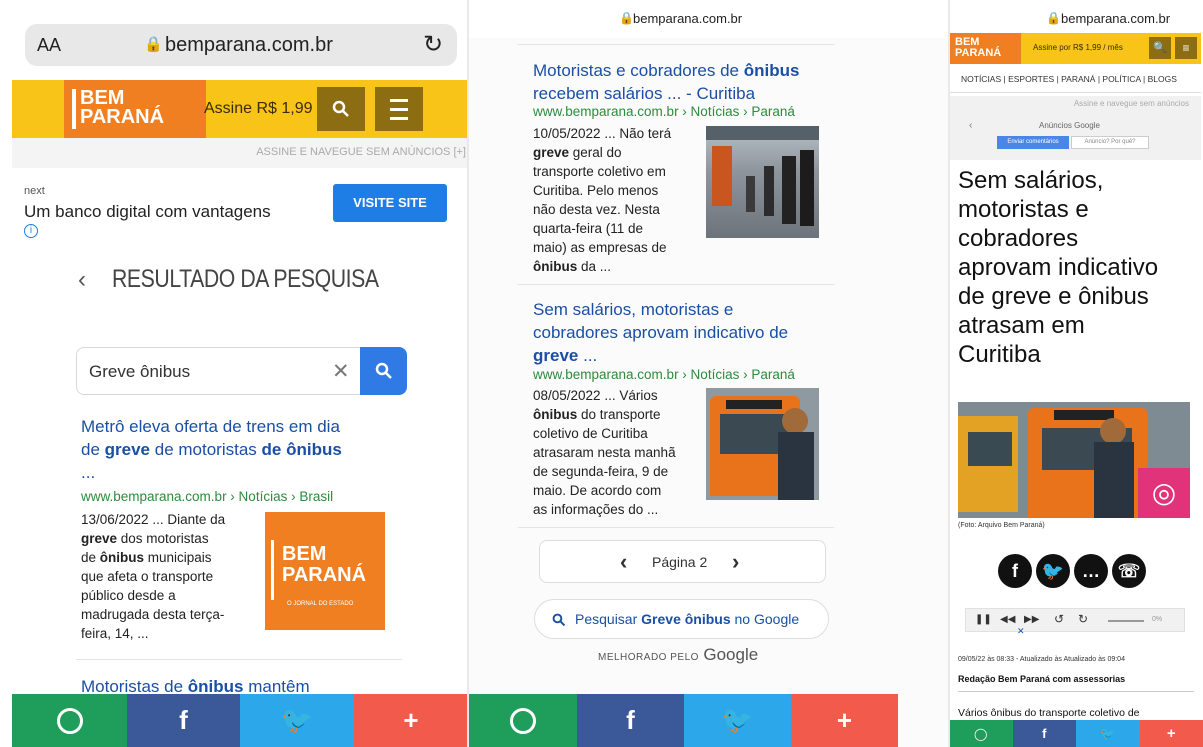  What do you see at coordinates (1126, 621) in the screenshot?
I see `audio-progress` at bounding box center [1126, 621].